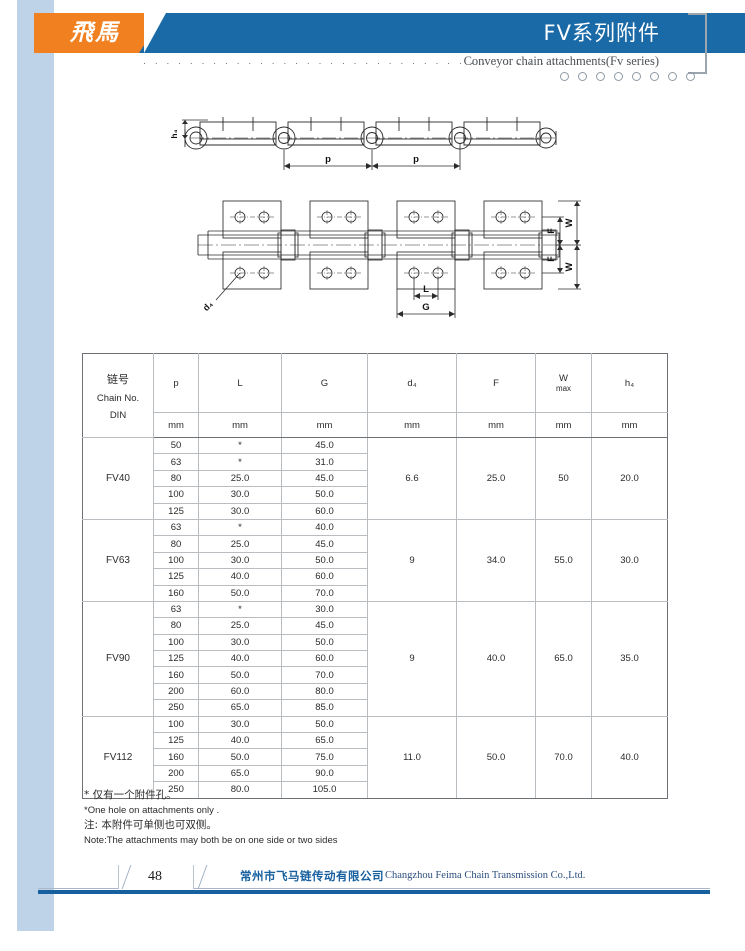 The height and width of the screenshot is (951, 745). What do you see at coordinates (496, 560) in the screenshot?
I see `cell-F: 34.0` at bounding box center [496, 560].